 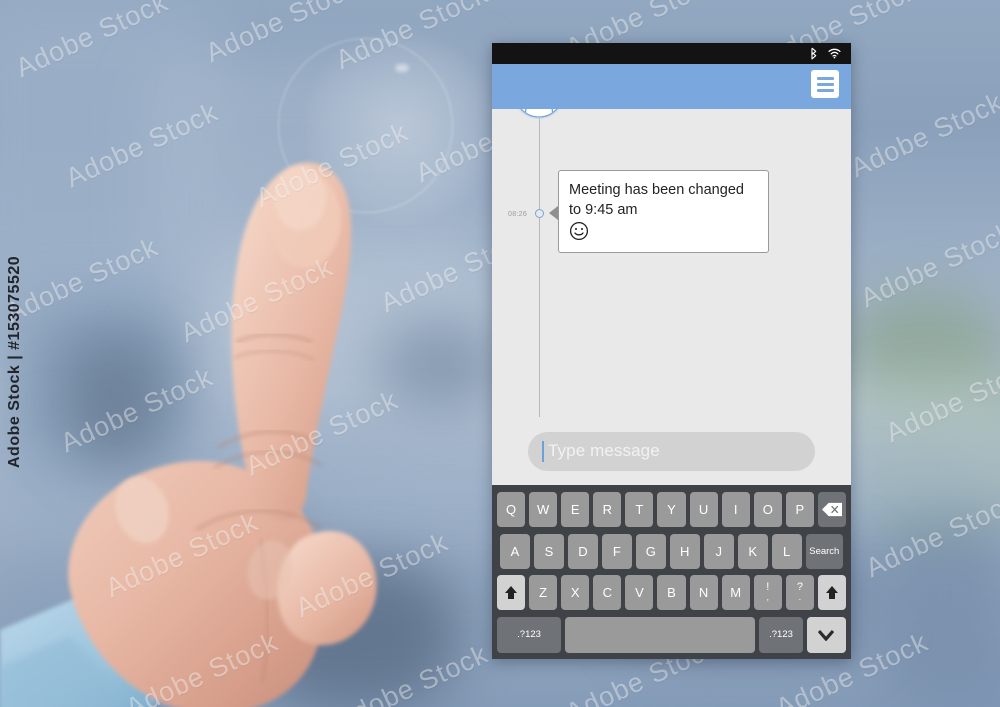 What do you see at coordinates (14, 361) in the screenshot?
I see `watermark-credit: Adobe Stock | #153075520` at bounding box center [14, 361].